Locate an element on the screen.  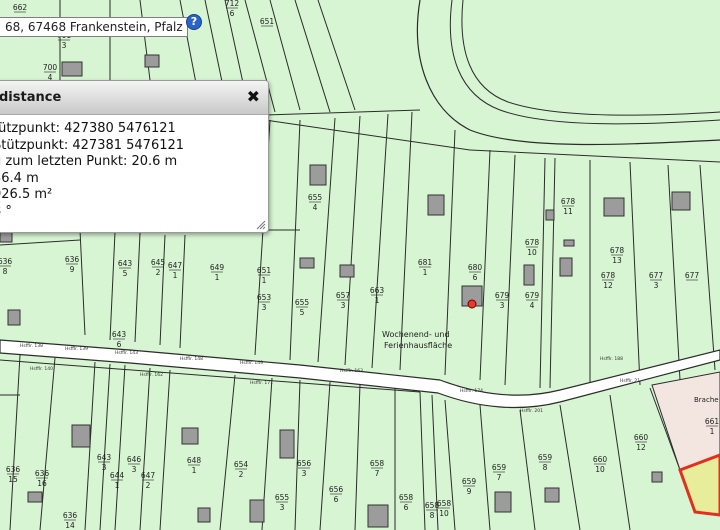
svg-text: Hsfflr. 174 is located at coordinates (471, 391).